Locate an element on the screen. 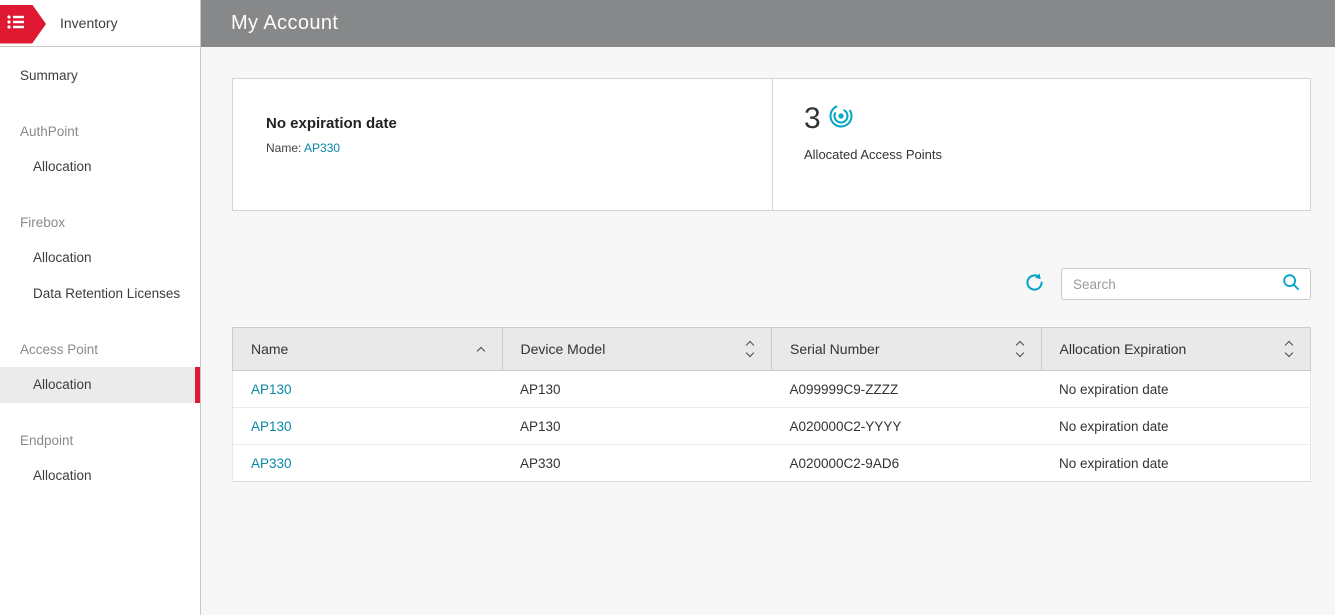 This screenshot has height=615, width=1335. allocated-count-card: 3 Allocated Access Points is located at coordinates (1041, 144).